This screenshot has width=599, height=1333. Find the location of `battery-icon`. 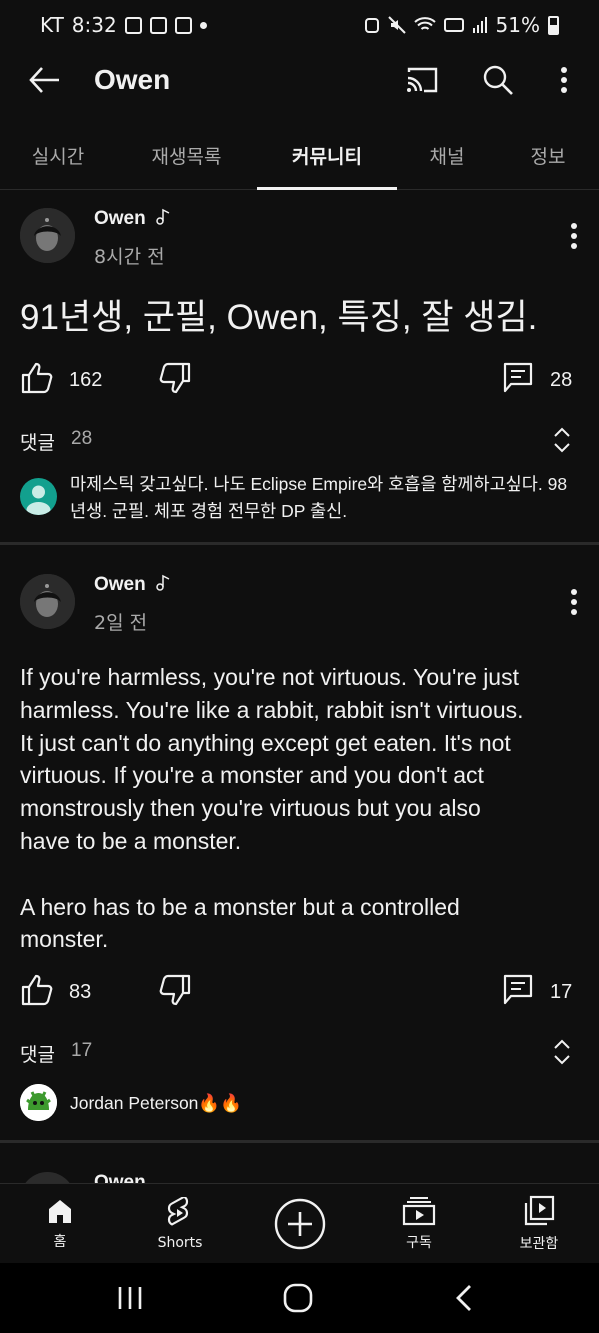

battery-icon is located at coordinates (553, 25).